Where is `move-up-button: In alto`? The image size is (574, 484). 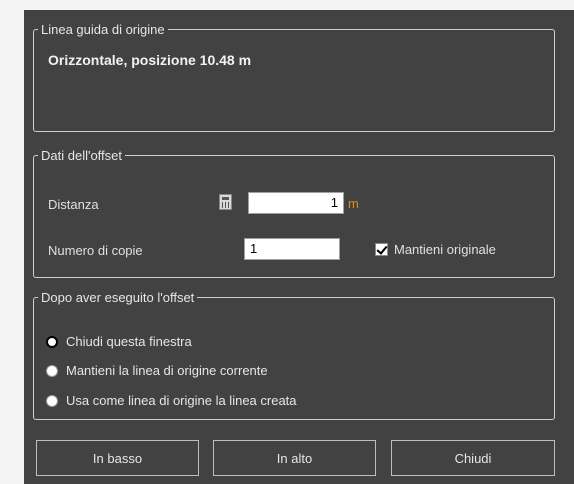
move-up-button: In alto is located at coordinates (294, 458).